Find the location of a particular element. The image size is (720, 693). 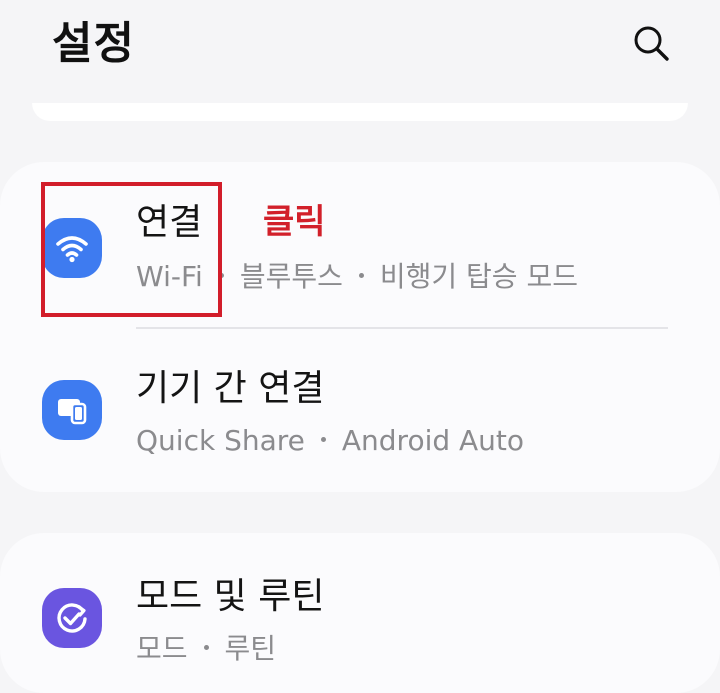

search-icon is located at coordinates (651, 43).